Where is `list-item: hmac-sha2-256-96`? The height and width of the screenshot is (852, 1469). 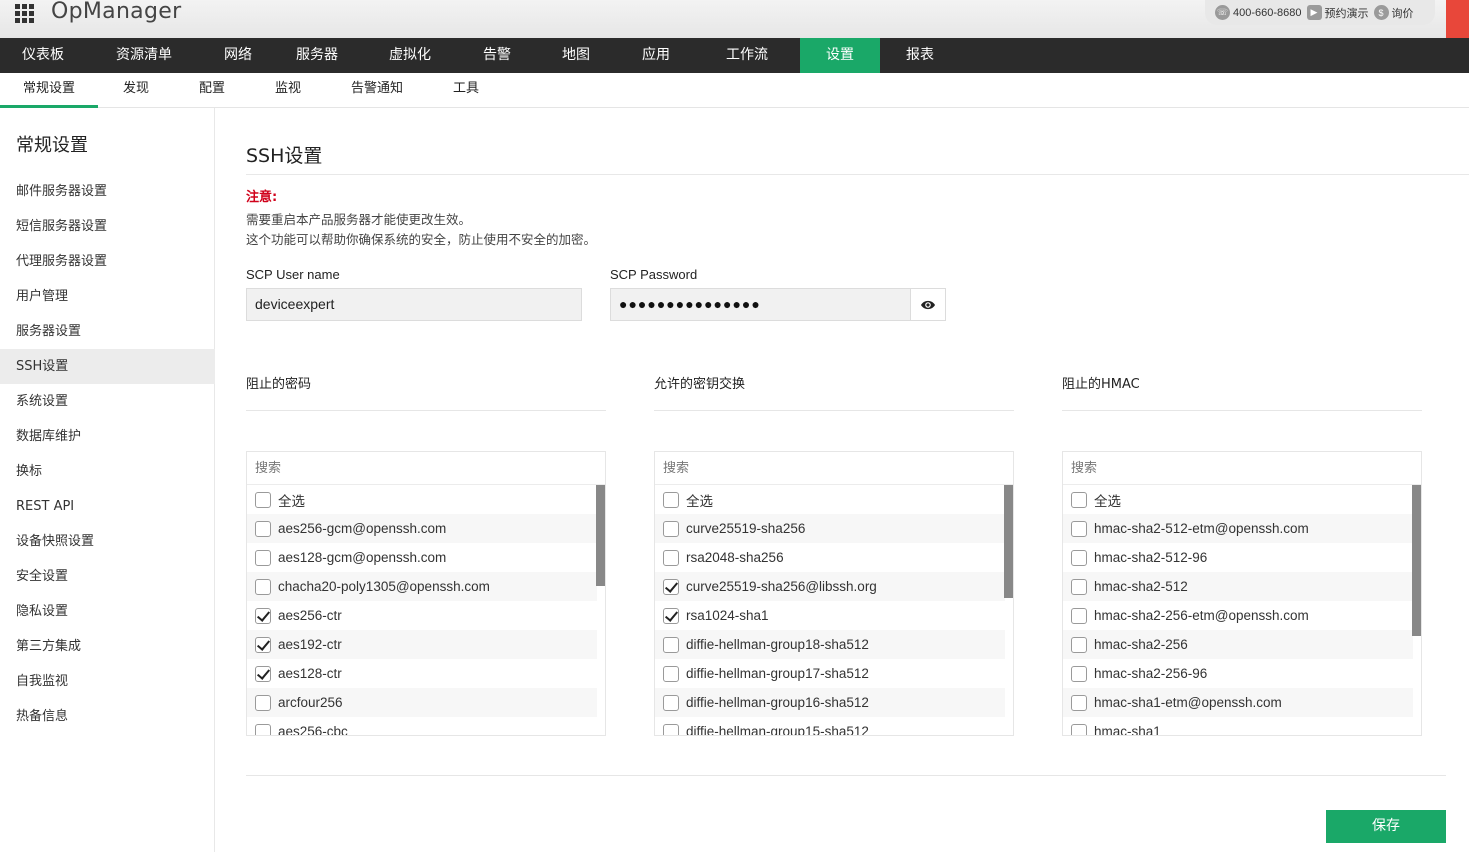 list-item: hmac-sha2-256-96 is located at coordinates (1238, 673).